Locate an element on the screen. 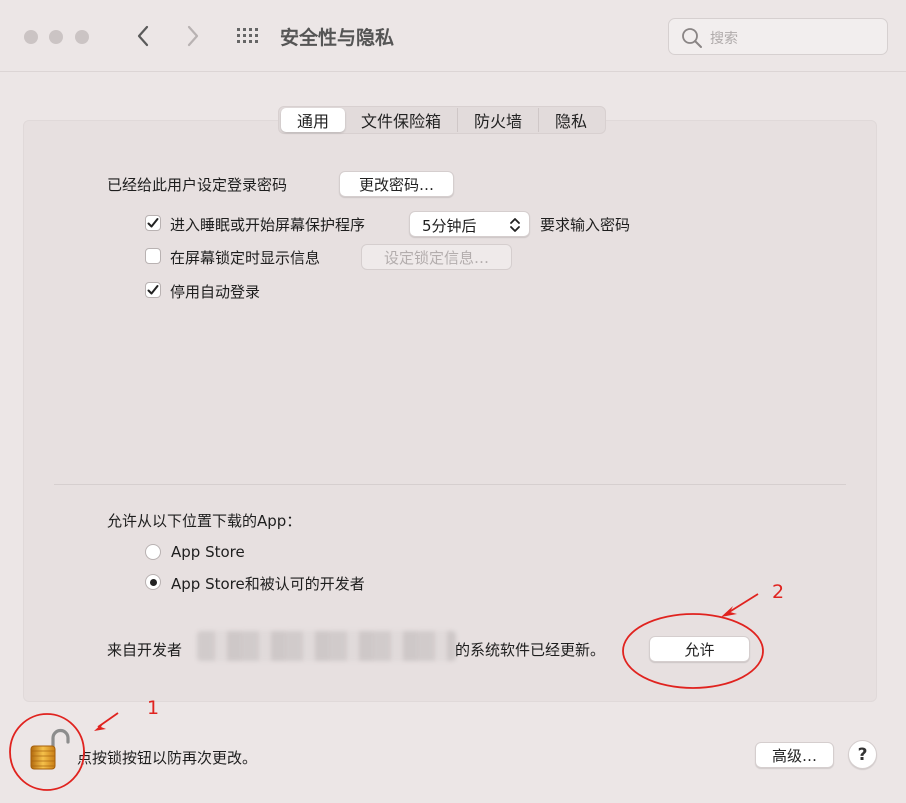 This screenshot has width=906, height=803. back-button is located at coordinates (143, 36).